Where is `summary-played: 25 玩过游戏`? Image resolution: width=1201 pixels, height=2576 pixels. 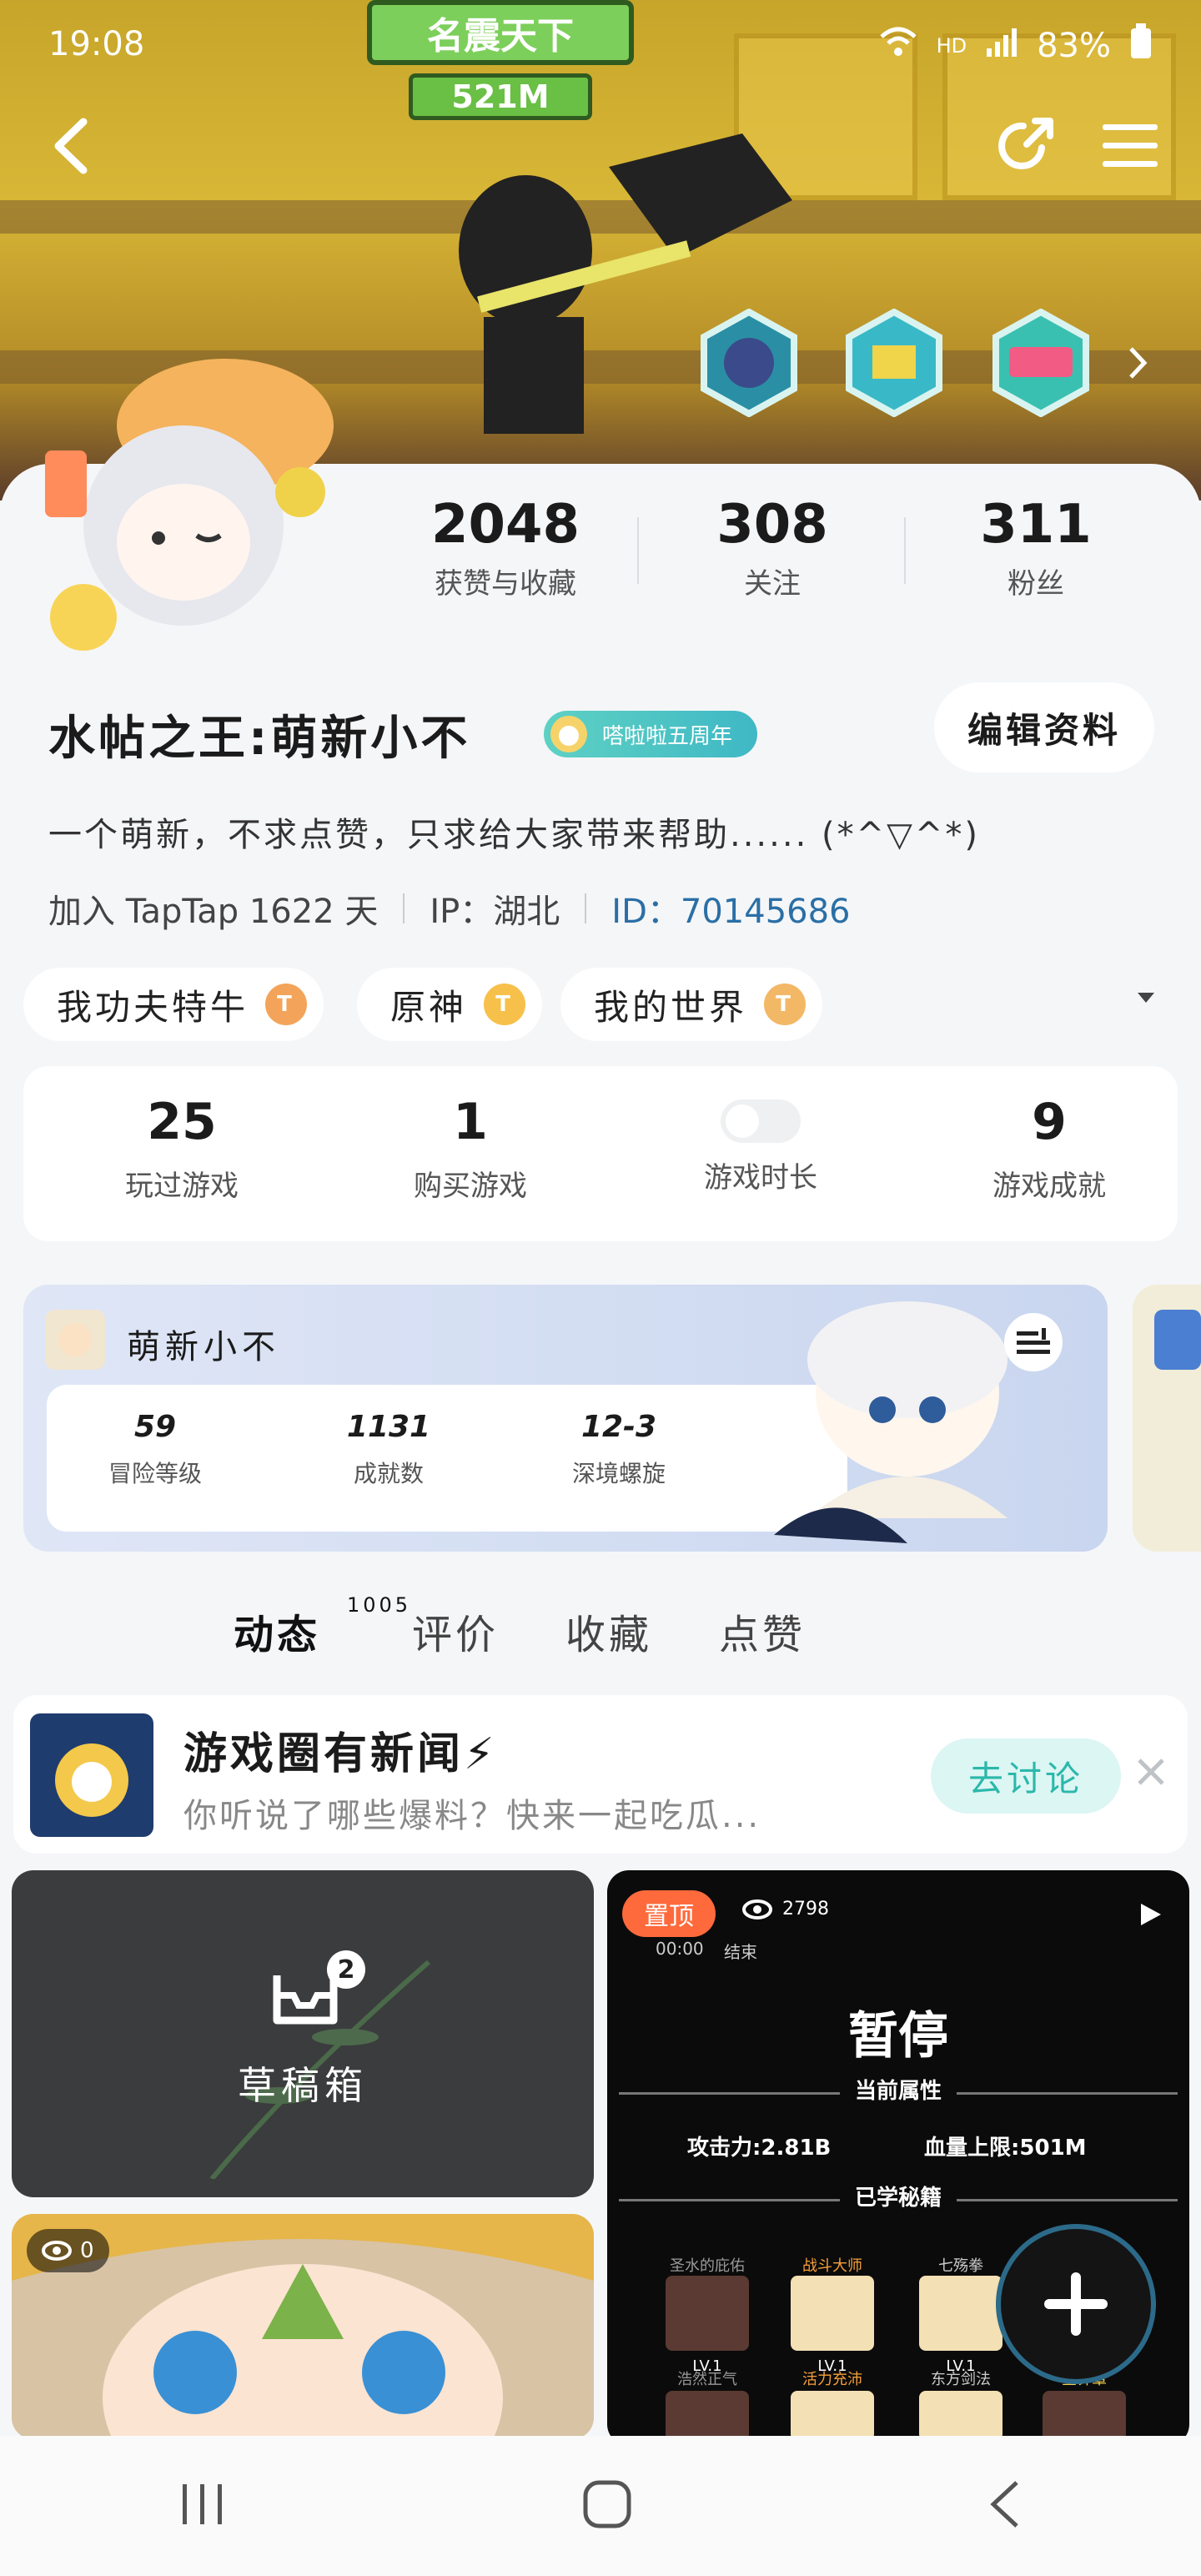
summary-played: 25 玩过游戏 is located at coordinates (182, 1135).